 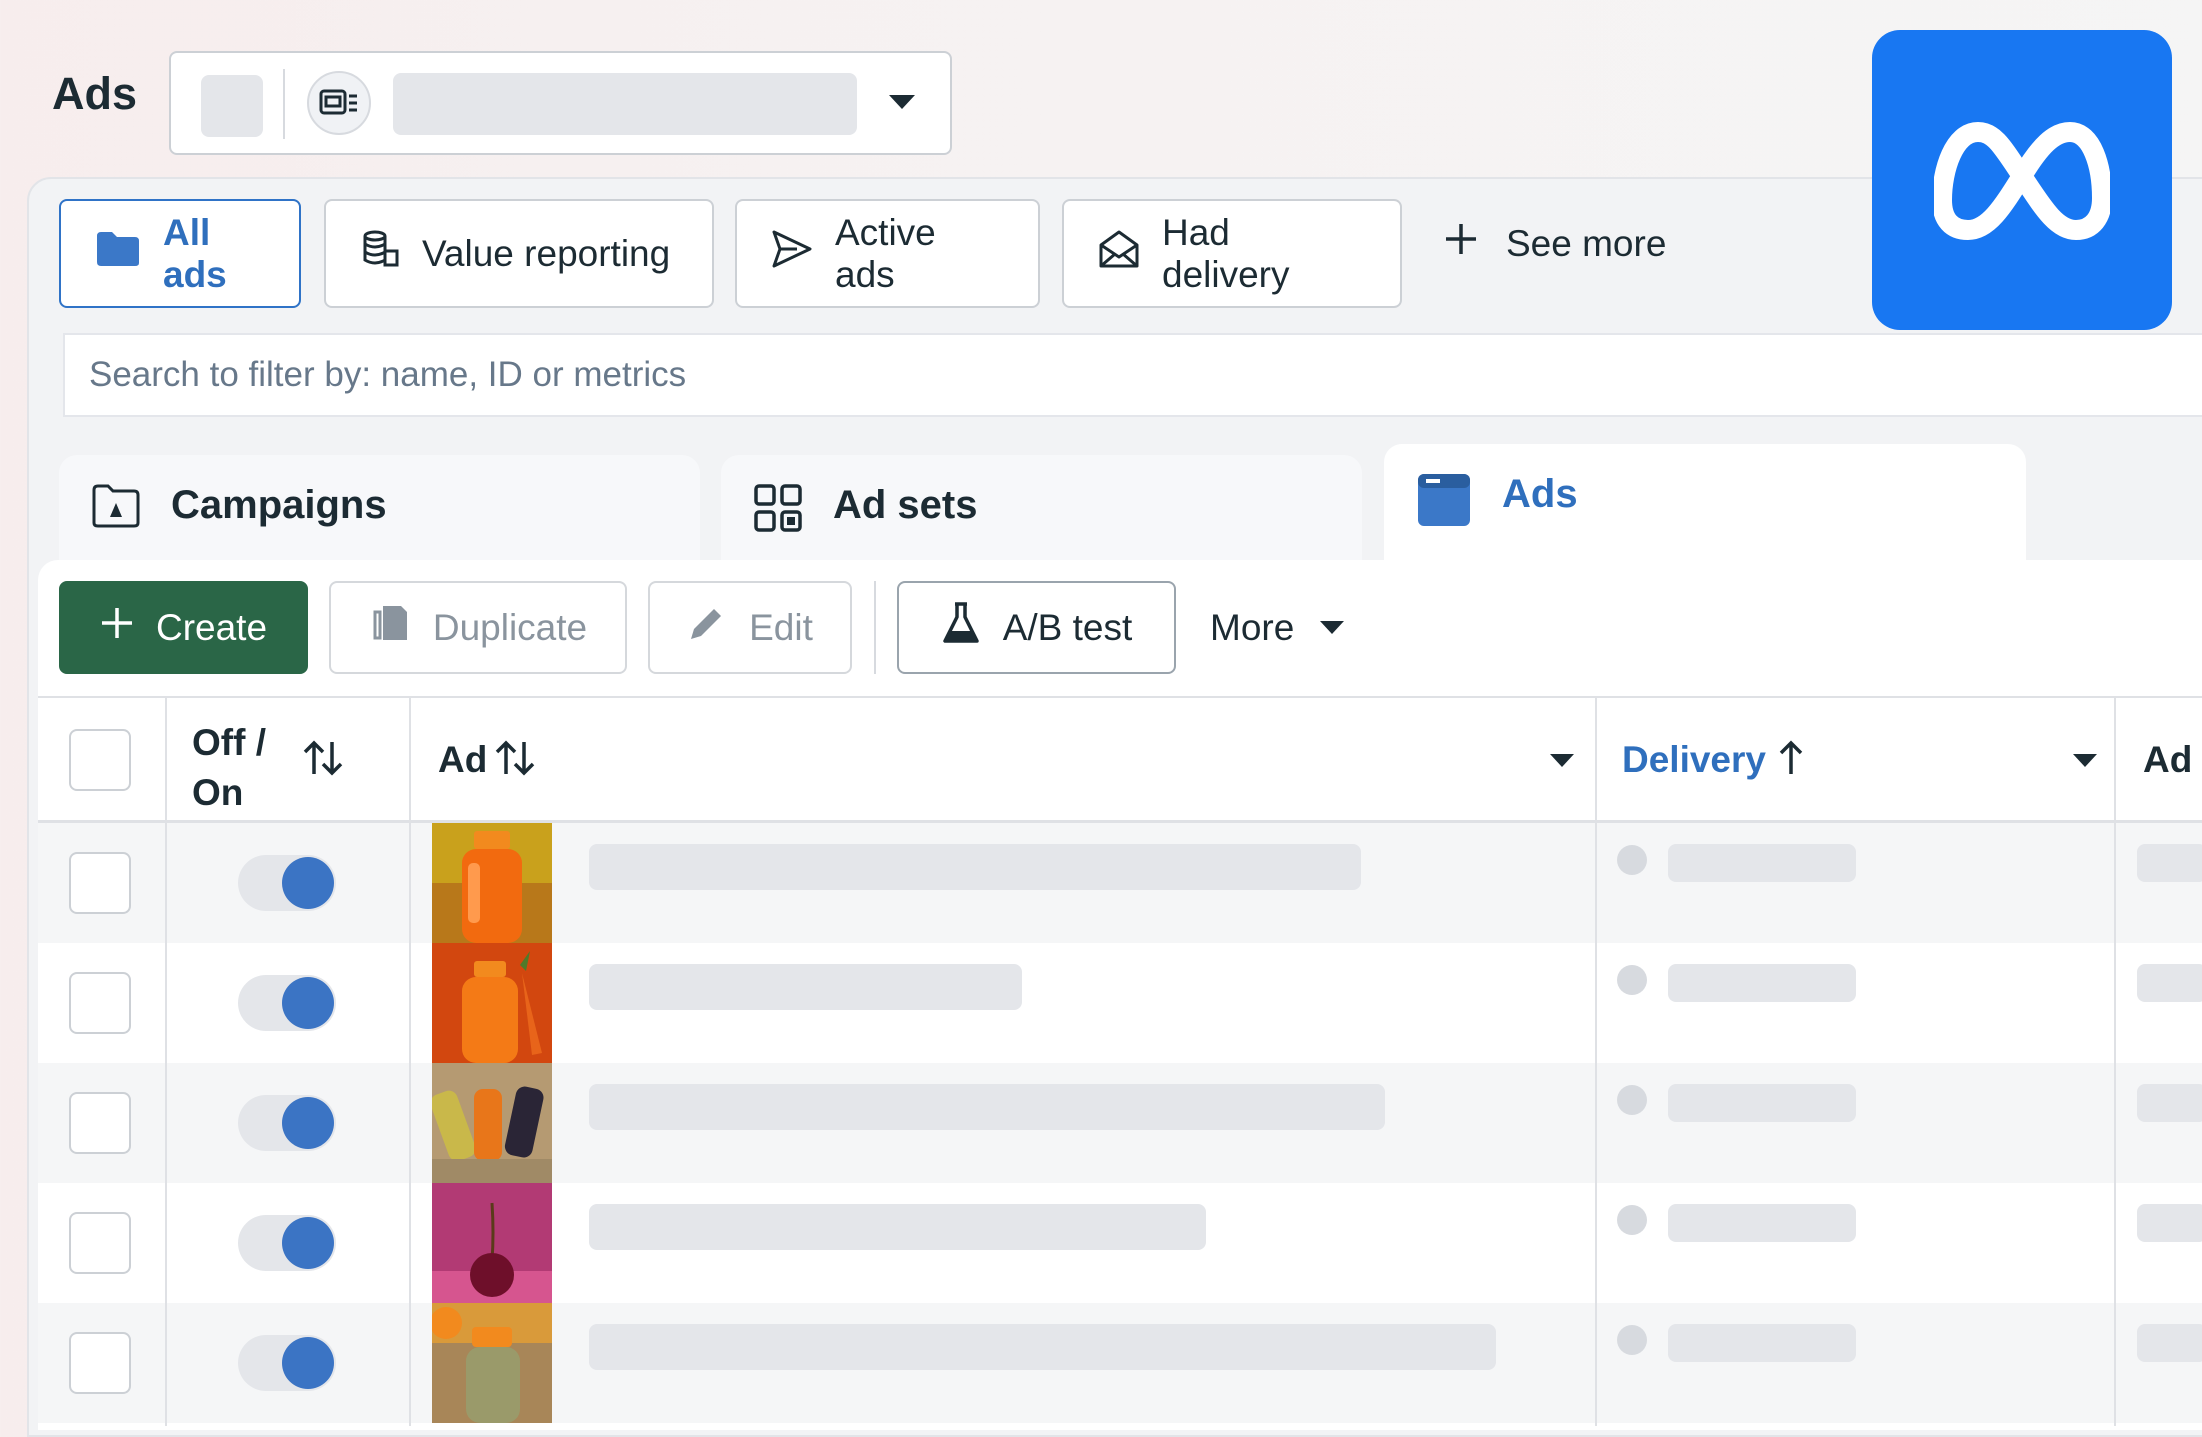 I want to click on pencil-icon, so click(x=707, y=627).